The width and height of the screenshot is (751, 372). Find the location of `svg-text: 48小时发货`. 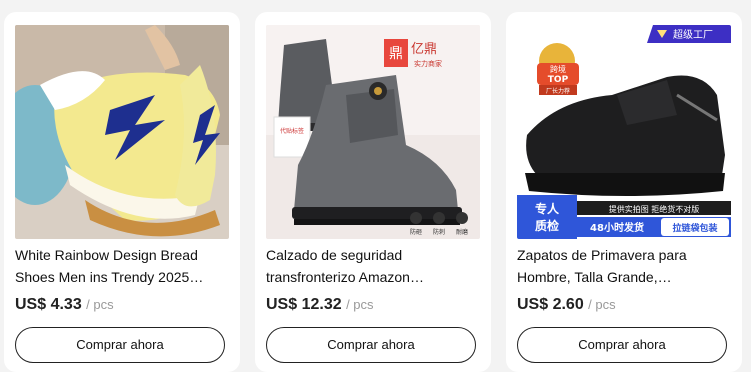

svg-text: 48小时发货 is located at coordinates (617, 227).